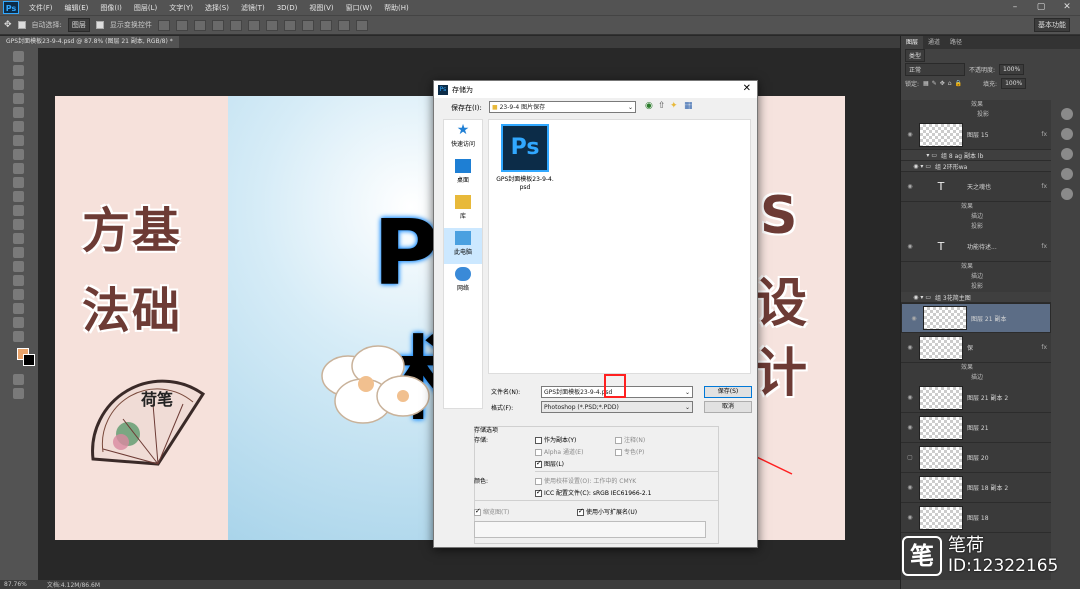  Describe the element at coordinates (538, 463) in the screenshot. I see `layers-checkbox` at that location.